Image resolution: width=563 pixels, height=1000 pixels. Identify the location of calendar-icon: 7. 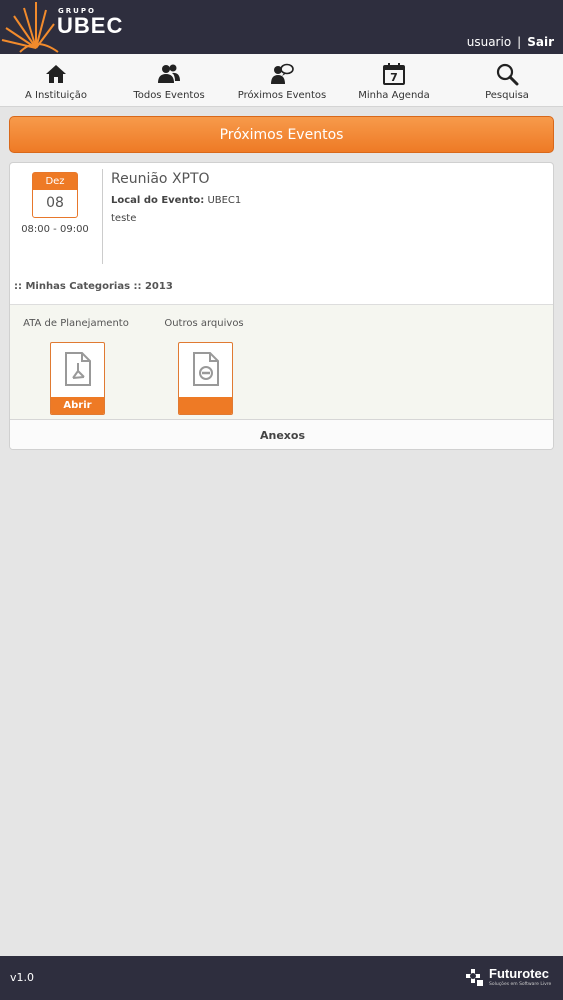
(394, 74).